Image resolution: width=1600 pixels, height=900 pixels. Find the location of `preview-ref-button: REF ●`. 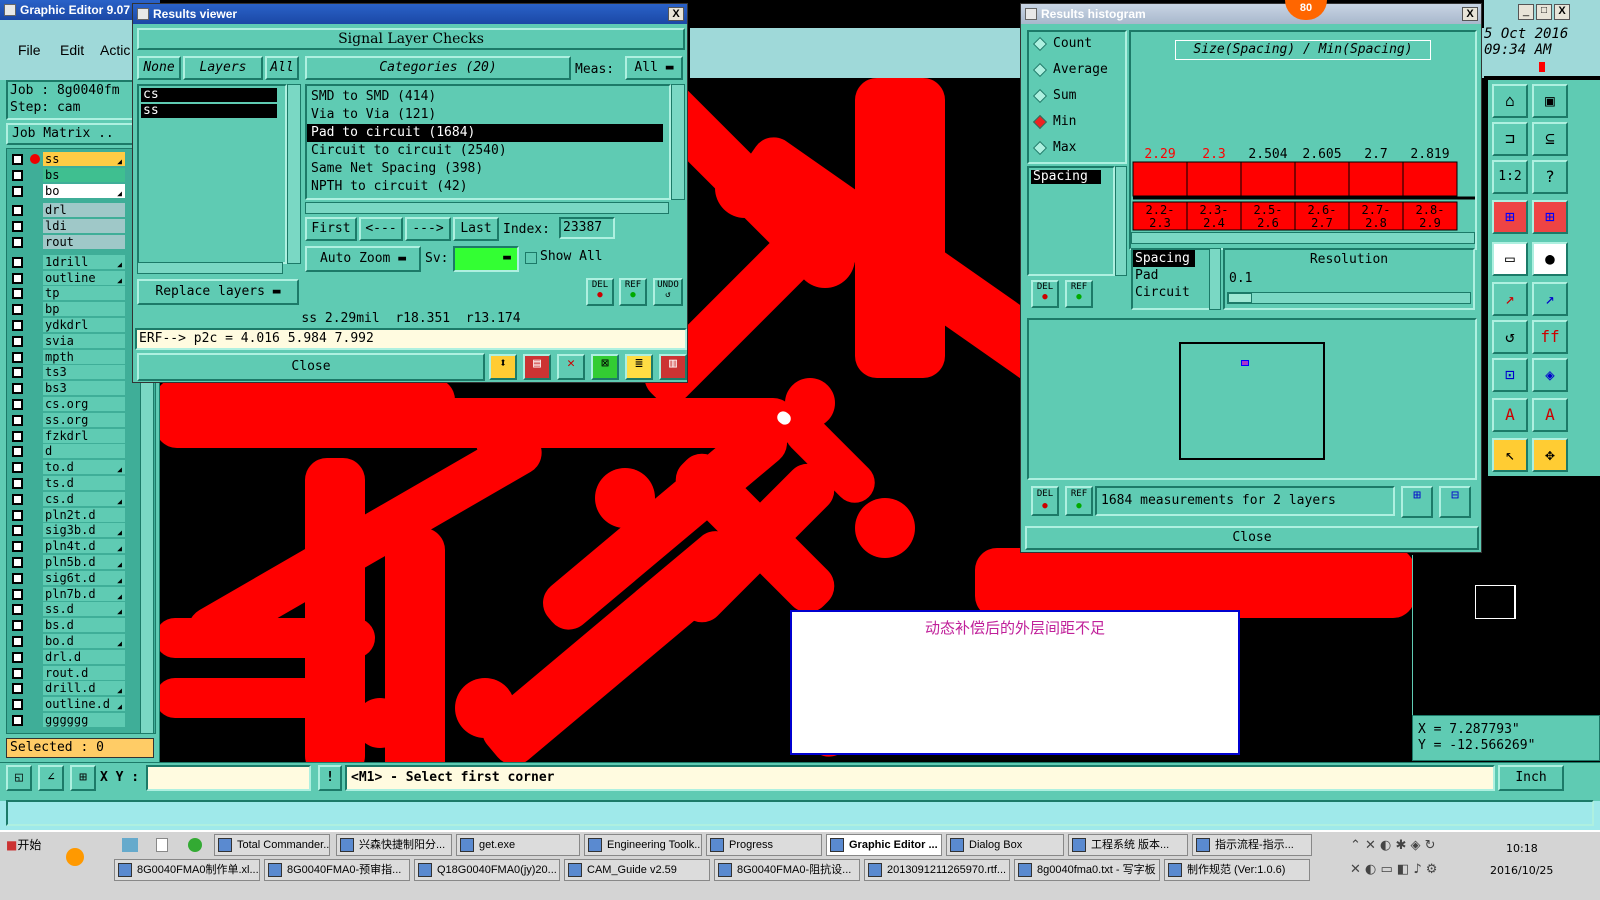

preview-ref-button: REF ● is located at coordinates (1079, 501).